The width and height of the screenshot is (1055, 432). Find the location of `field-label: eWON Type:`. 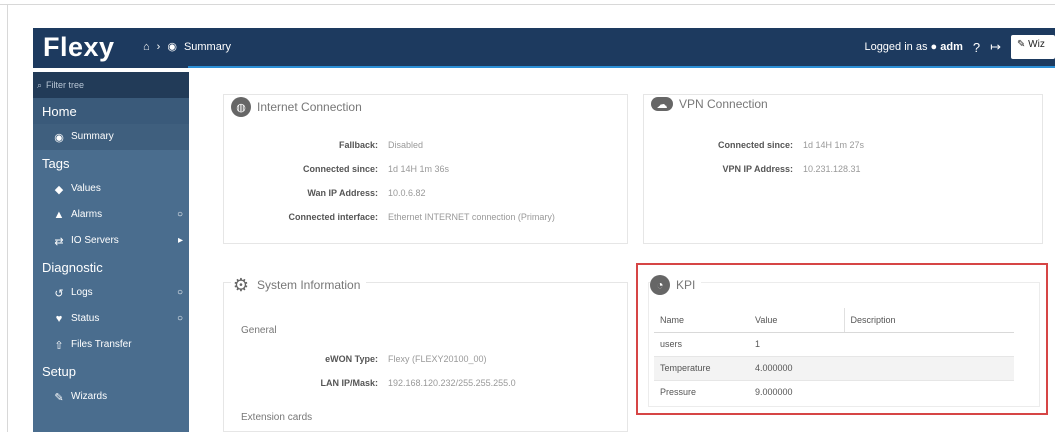

field-label: eWON Type: is located at coordinates (351, 359).